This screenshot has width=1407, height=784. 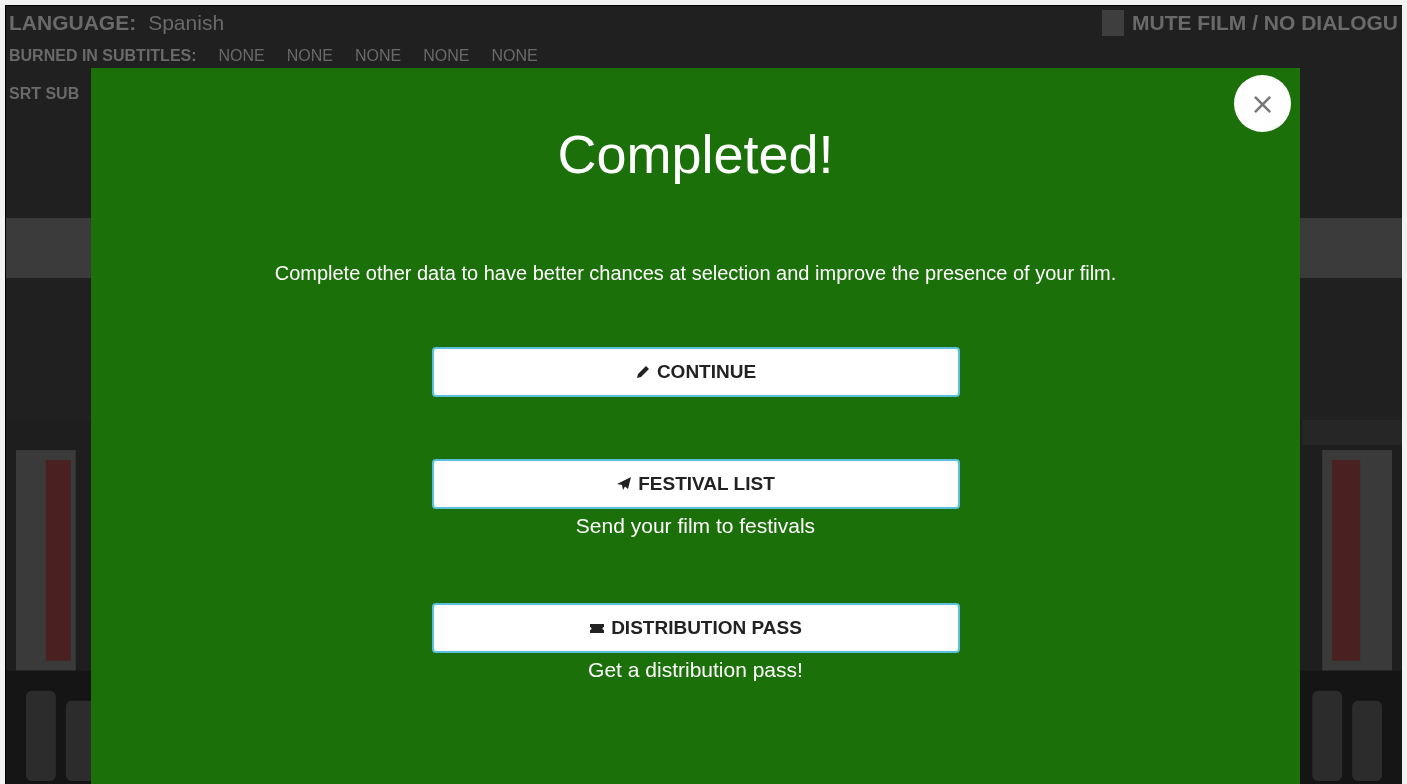 What do you see at coordinates (73, 23) in the screenshot?
I see `field-label: LANGUAGE:` at bounding box center [73, 23].